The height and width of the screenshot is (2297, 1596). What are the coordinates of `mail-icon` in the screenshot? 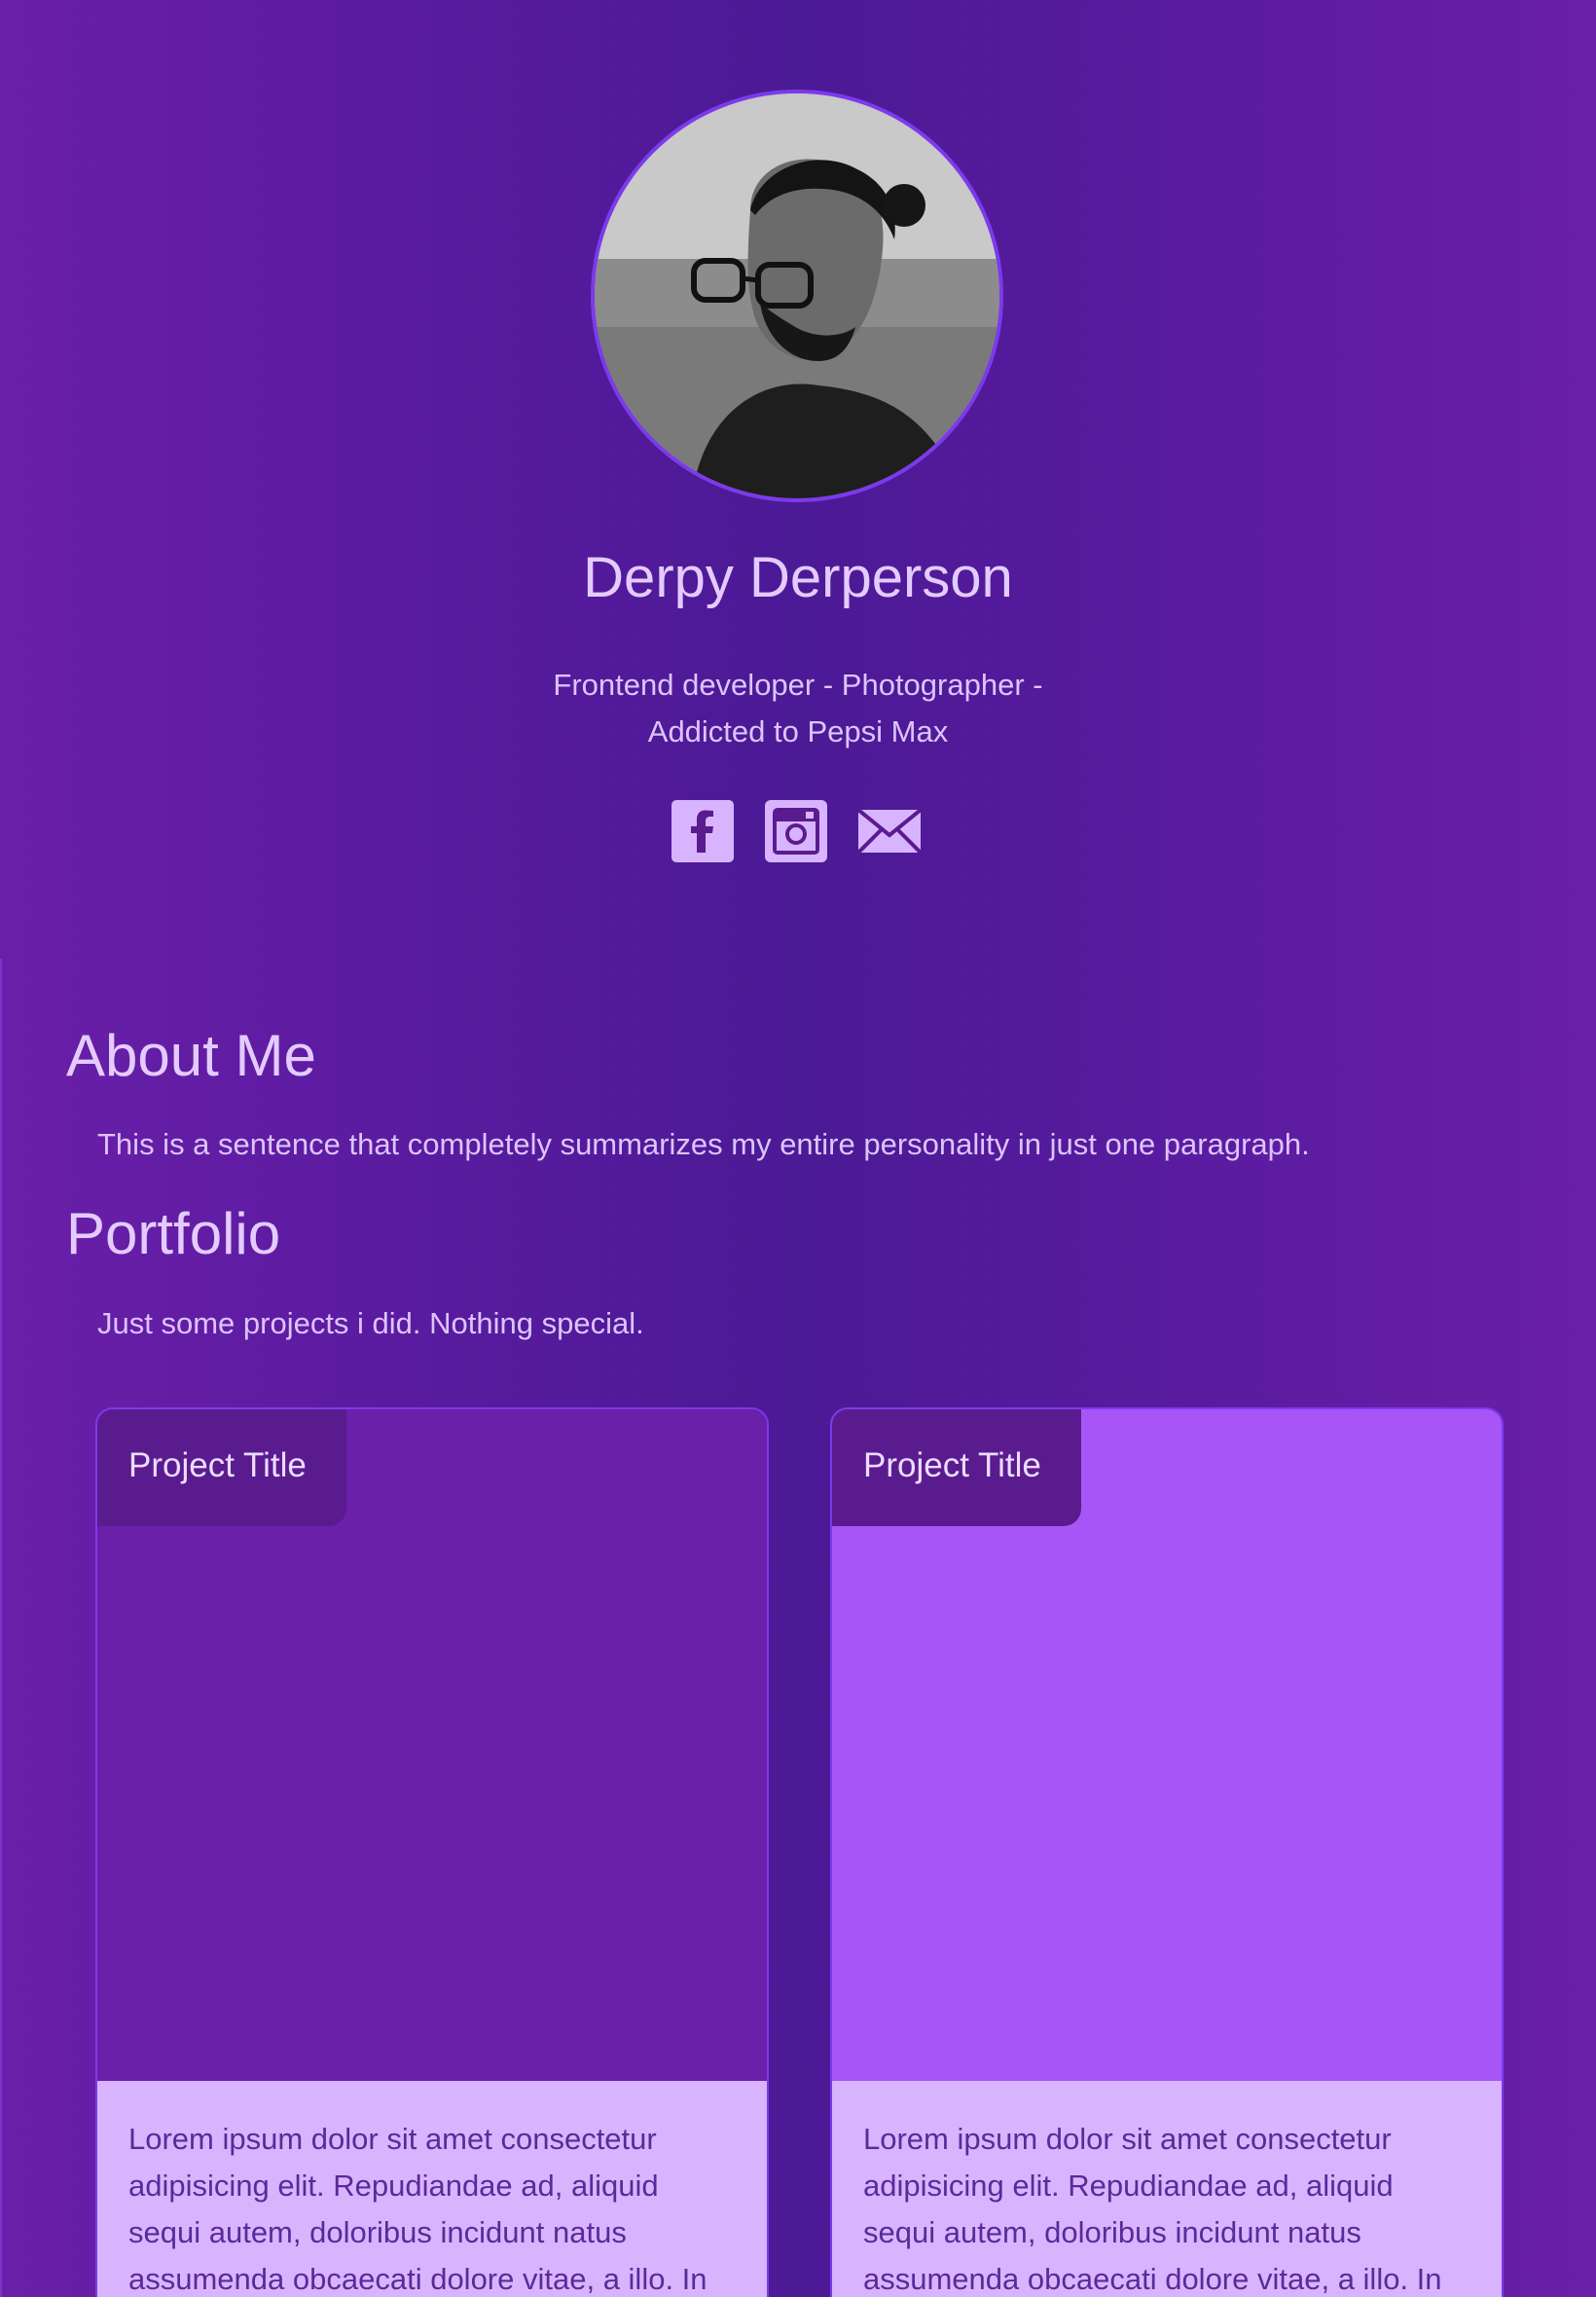 It's located at (889, 832).